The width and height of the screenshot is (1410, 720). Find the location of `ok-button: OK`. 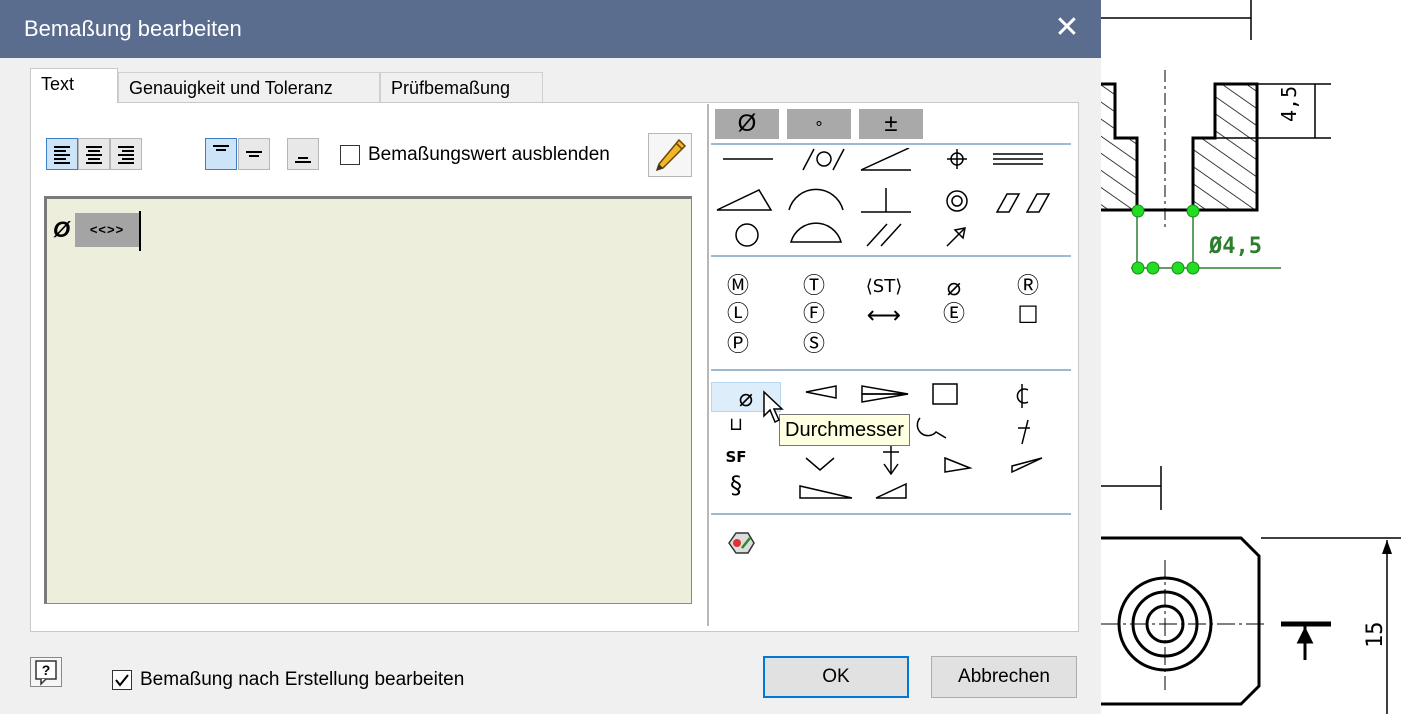

ok-button: OK is located at coordinates (836, 677).